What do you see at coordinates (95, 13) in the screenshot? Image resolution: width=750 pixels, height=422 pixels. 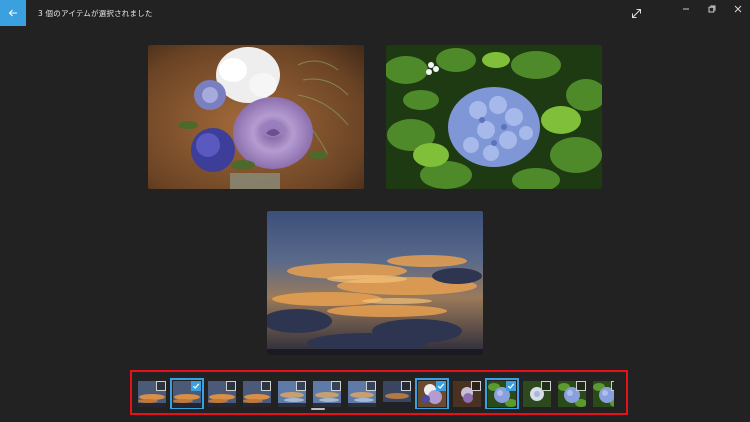 I see `page-title: 3 個のアイテムが選択されました` at bounding box center [95, 13].